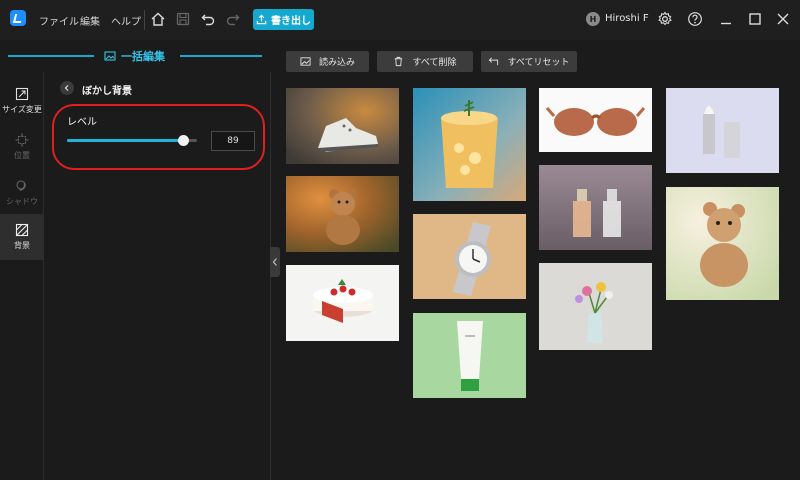 The width and height of the screenshot is (800, 480). What do you see at coordinates (18, 18) in the screenshot?
I see `app-logo-icon` at bounding box center [18, 18].